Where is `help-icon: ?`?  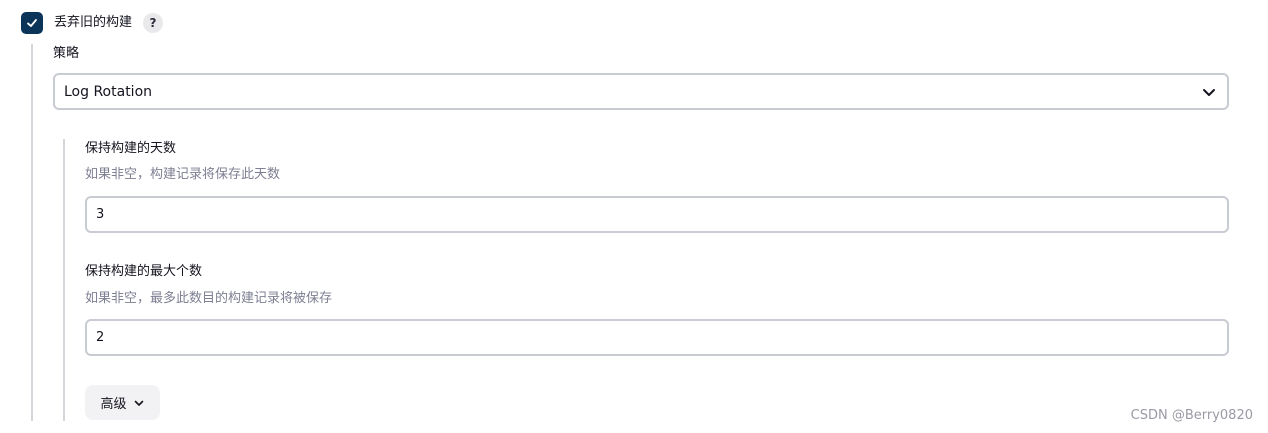 help-icon: ? is located at coordinates (153, 23).